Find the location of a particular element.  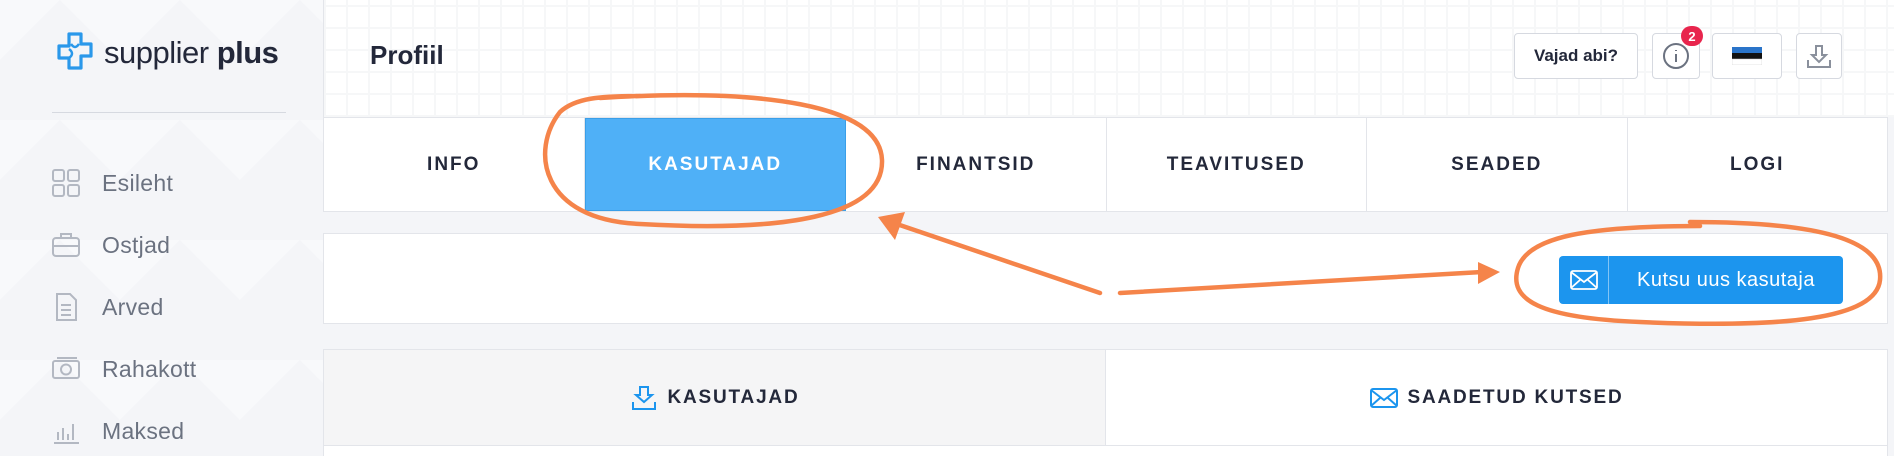

bar-chart-icon is located at coordinates (66, 431).